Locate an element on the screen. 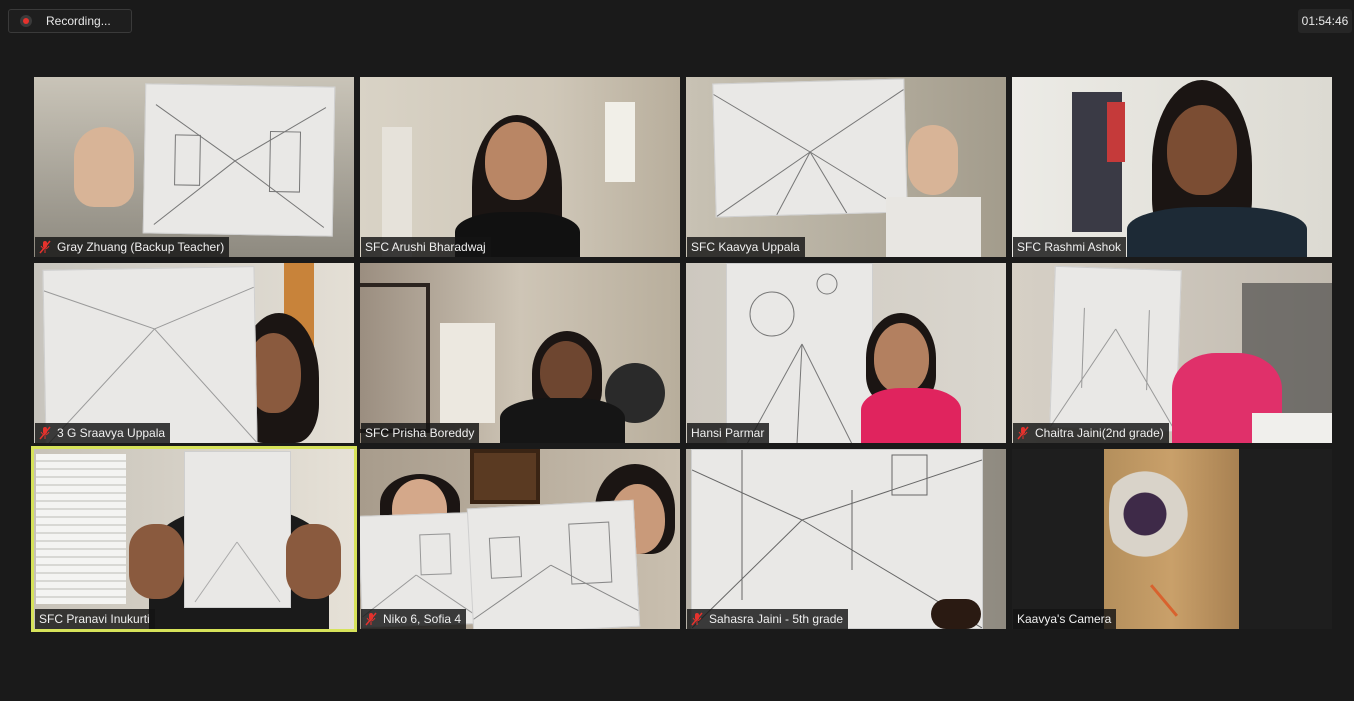 The image size is (1354, 701). video-tile: Niko 6, Sofia 4 is located at coordinates (520, 539).